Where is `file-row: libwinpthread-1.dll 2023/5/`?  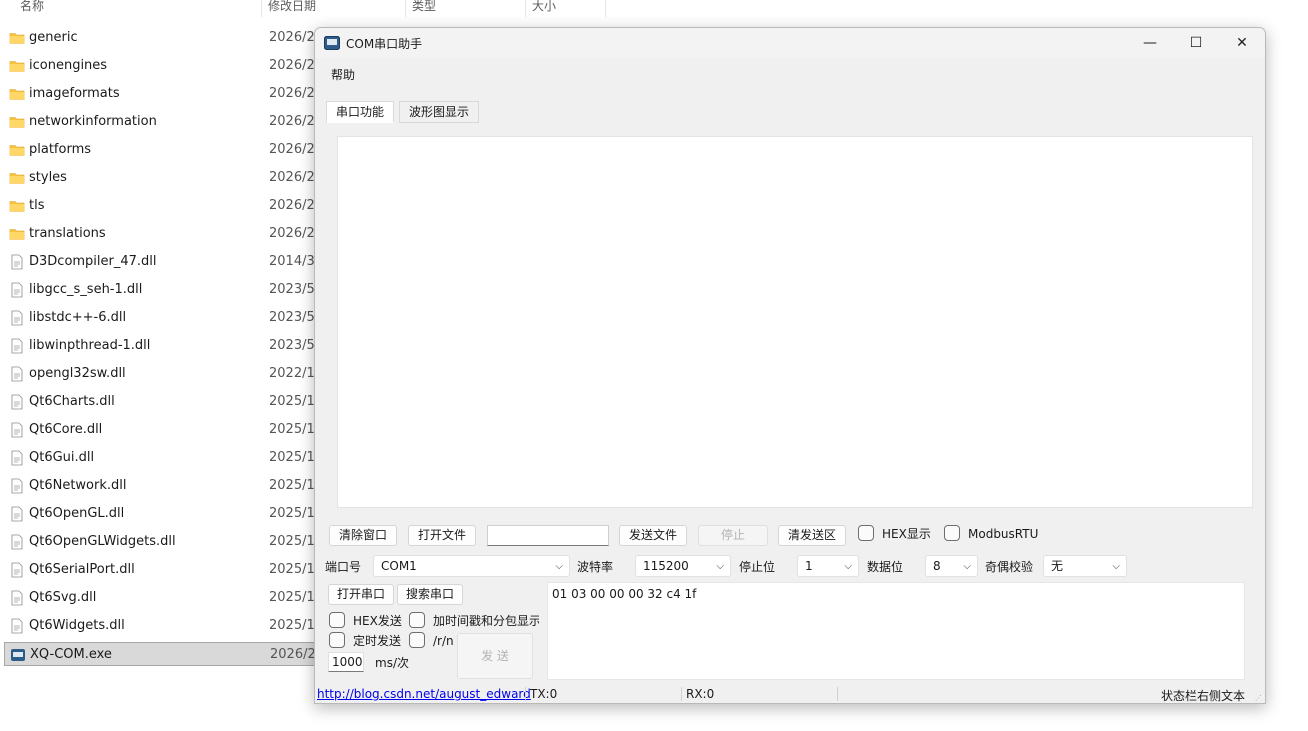 file-row: libwinpthread-1.dll 2023/5/ is located at coordinates (164, 346).